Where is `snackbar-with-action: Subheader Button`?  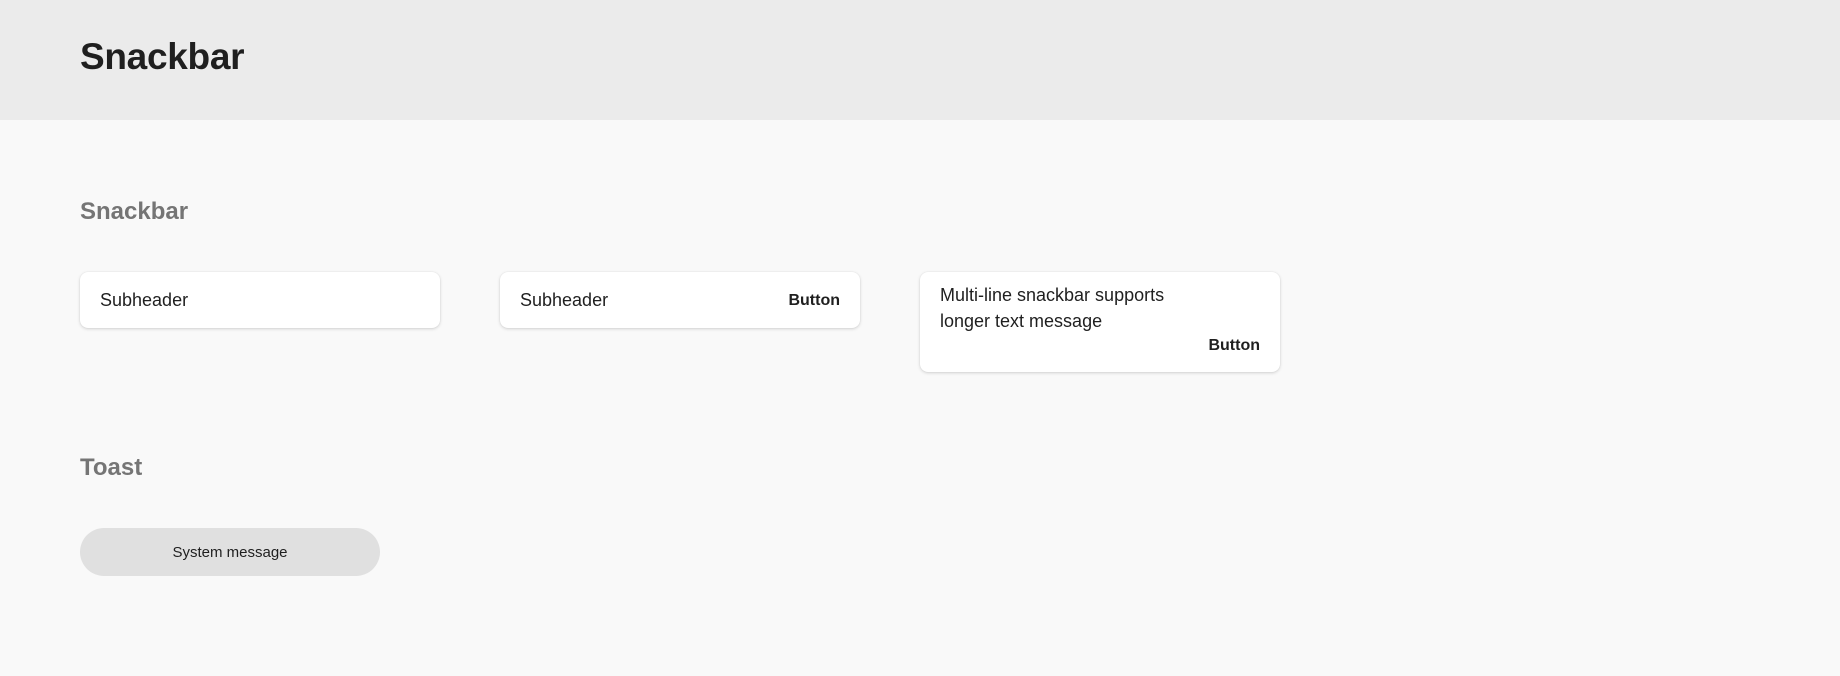 snackbar-with-action: Subheader Button is located at coordinates (680, 300).